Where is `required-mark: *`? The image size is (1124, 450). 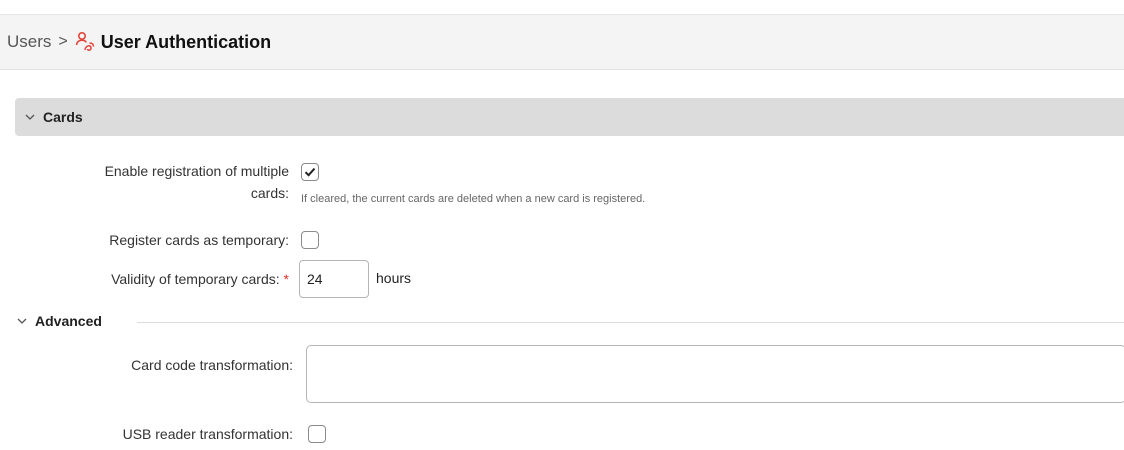 required-mark: * is located at coordinates (286, 279).